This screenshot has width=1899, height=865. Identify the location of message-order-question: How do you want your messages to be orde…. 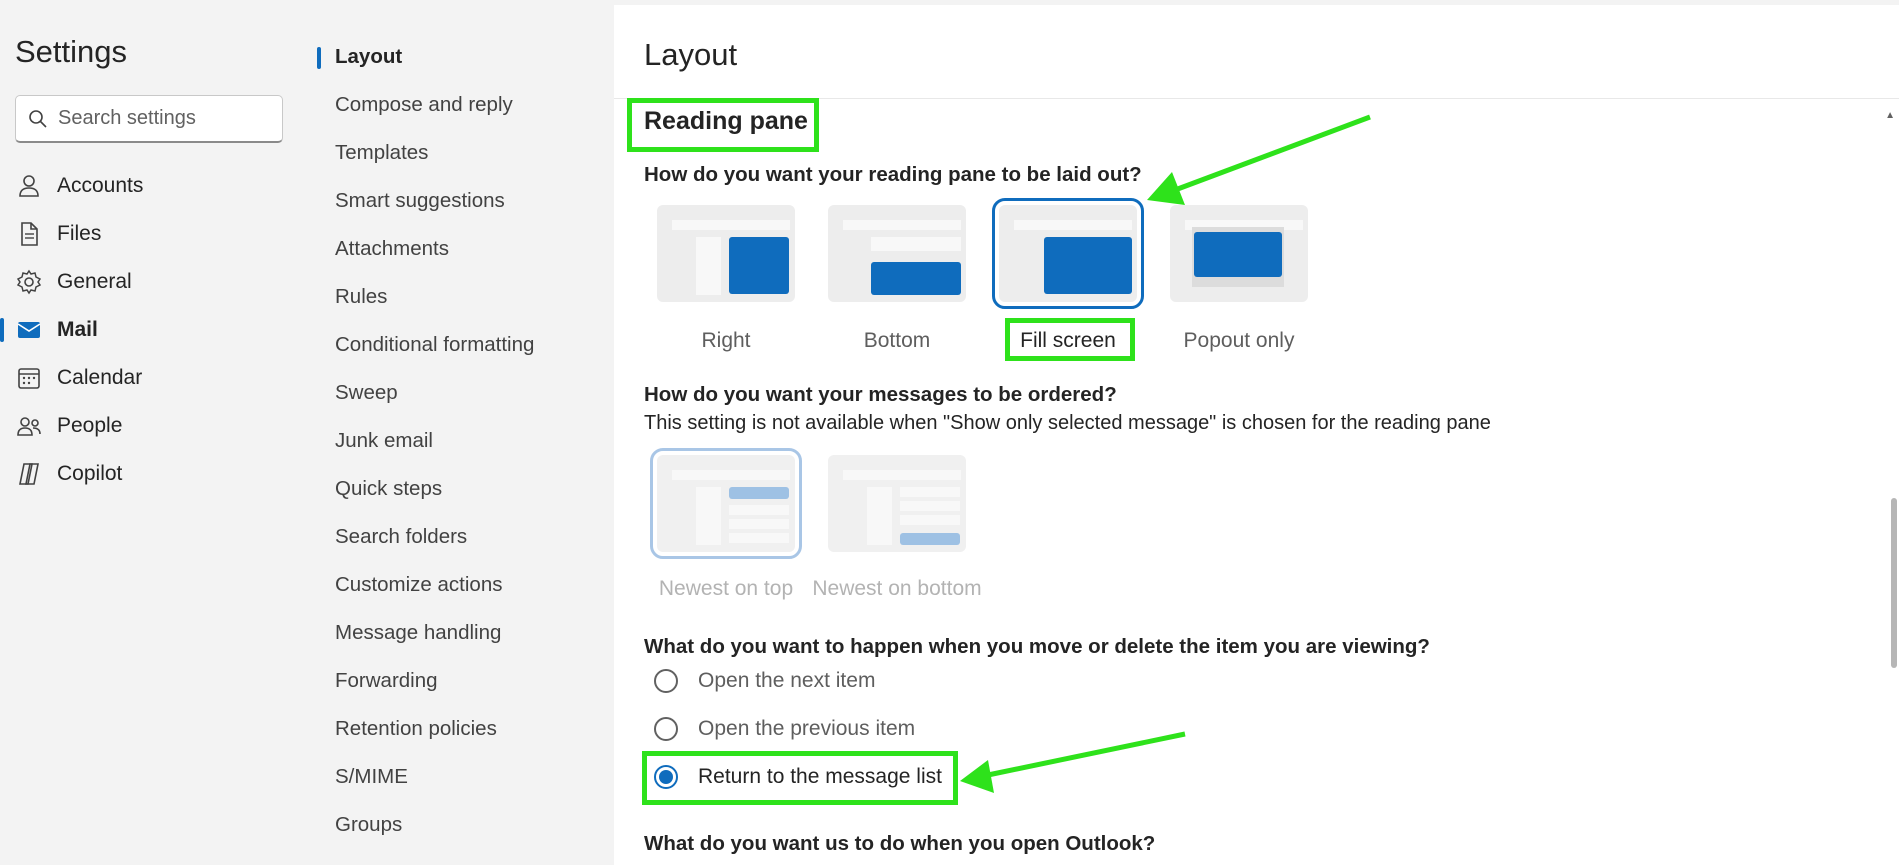
(880, 394).